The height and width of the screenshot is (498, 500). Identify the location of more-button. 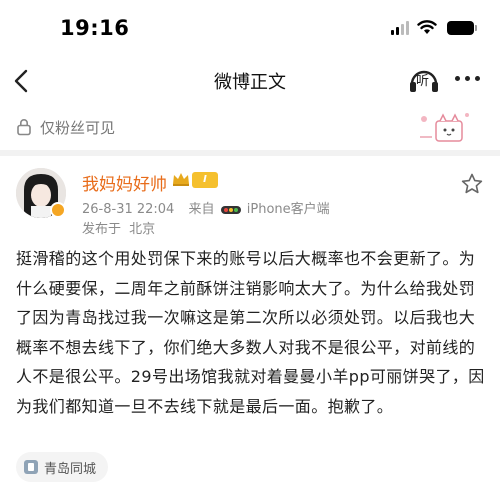
(467, 78).